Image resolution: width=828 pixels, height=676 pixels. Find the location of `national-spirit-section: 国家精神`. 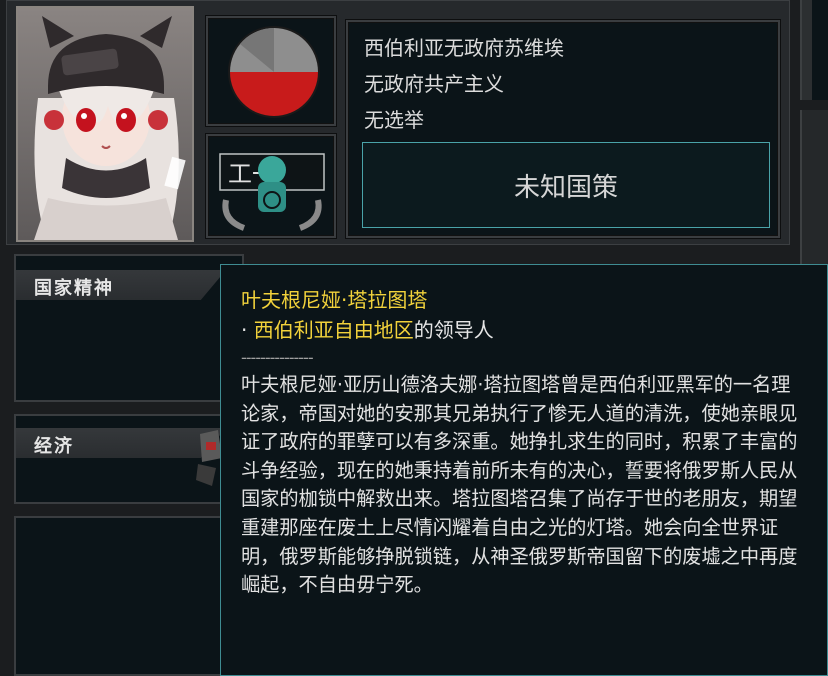

national-spirit-section: 国家精神 is located at coordinates (129, 328).